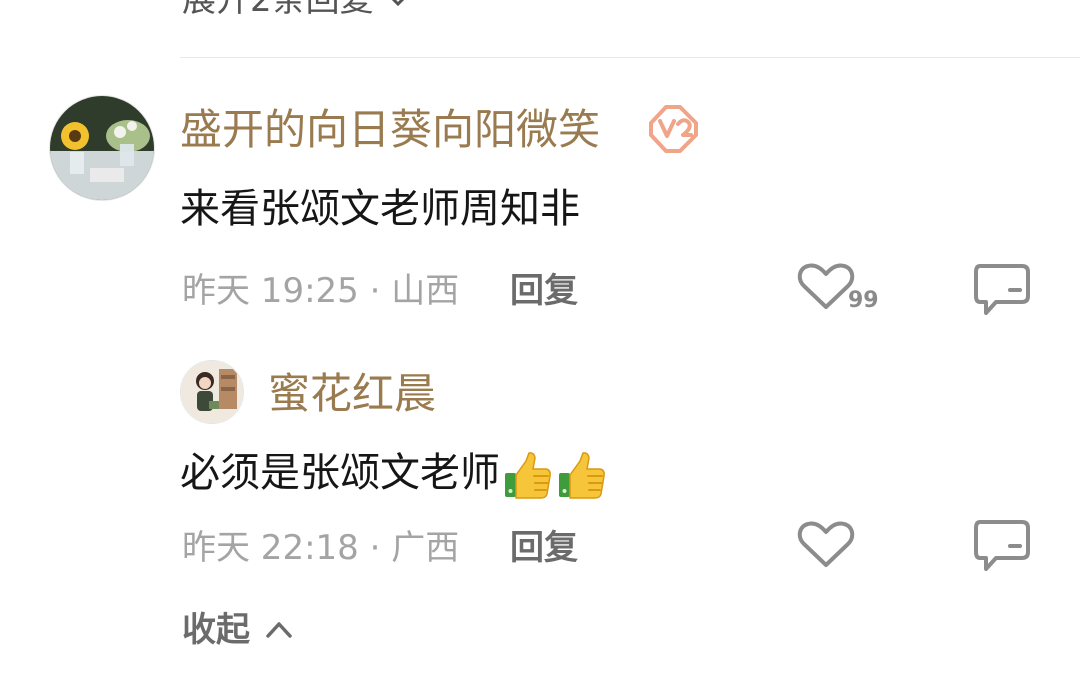 This screenshot has width=1080, height=690. I want to click on chevron-up-icon, so click(279, 630).